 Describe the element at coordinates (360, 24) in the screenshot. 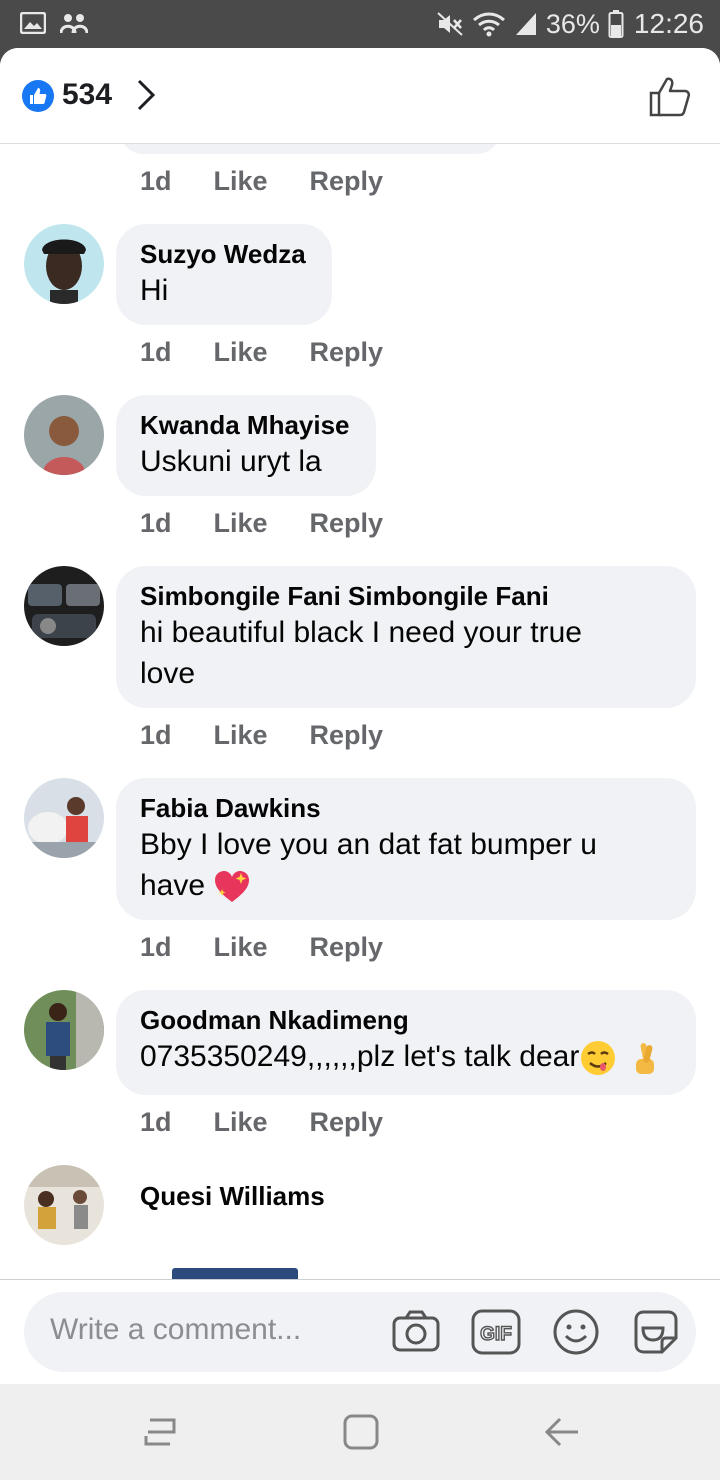

I see `status-bar: 36% 12:26` at that location.